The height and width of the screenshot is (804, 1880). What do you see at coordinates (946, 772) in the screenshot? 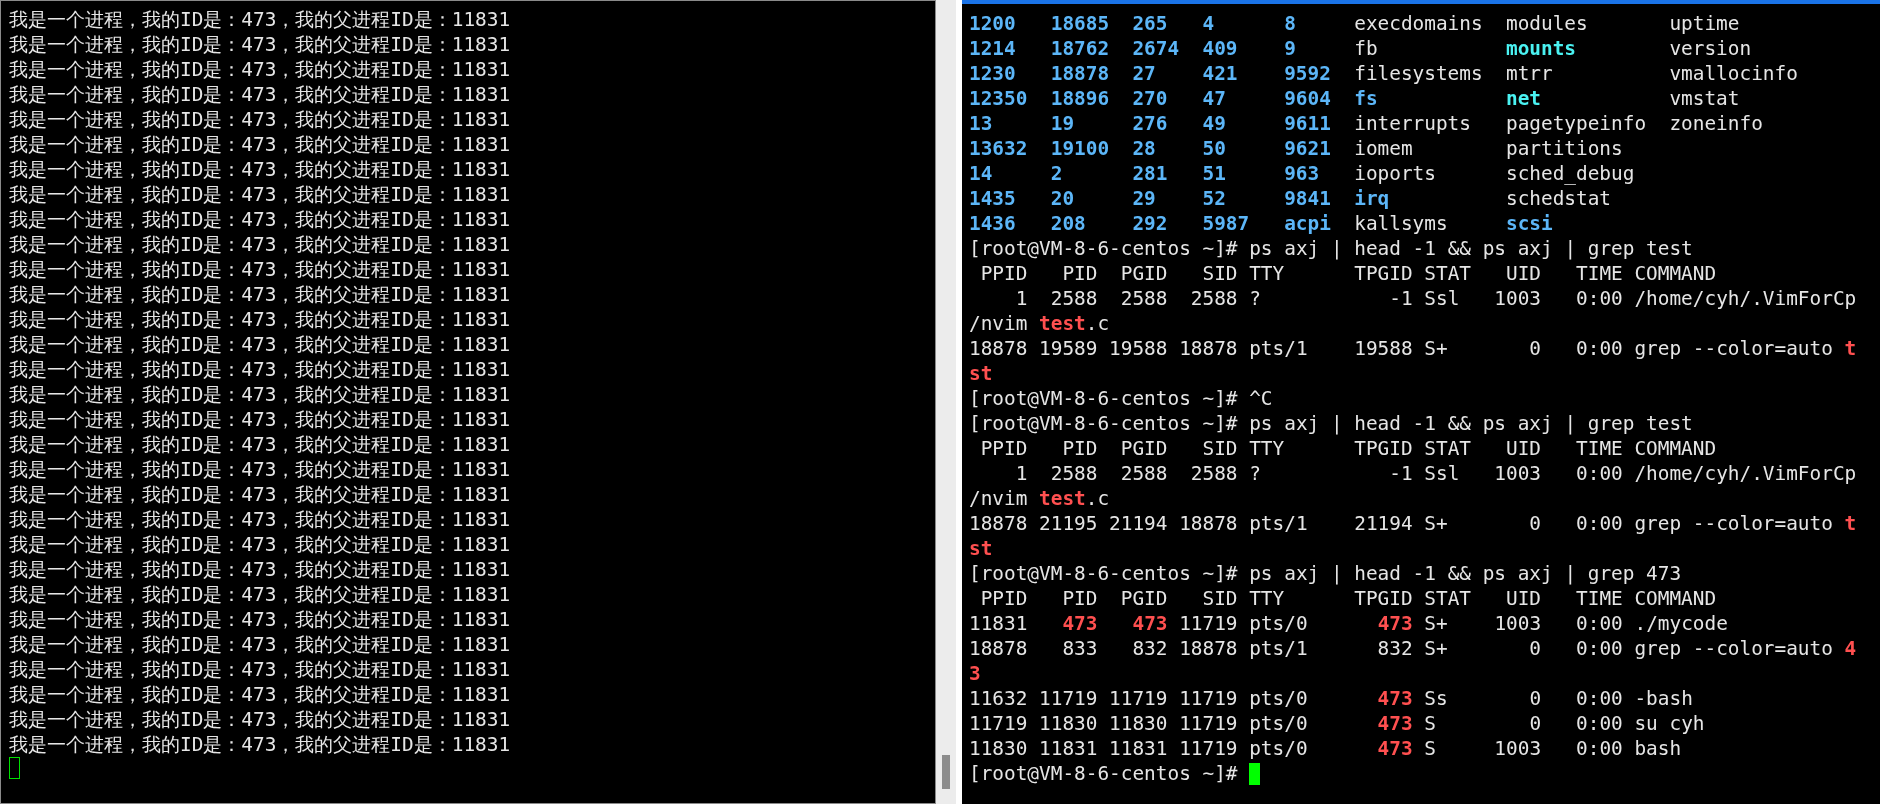
I see `scrollbar-thumb` at bounding box center [946, 772].